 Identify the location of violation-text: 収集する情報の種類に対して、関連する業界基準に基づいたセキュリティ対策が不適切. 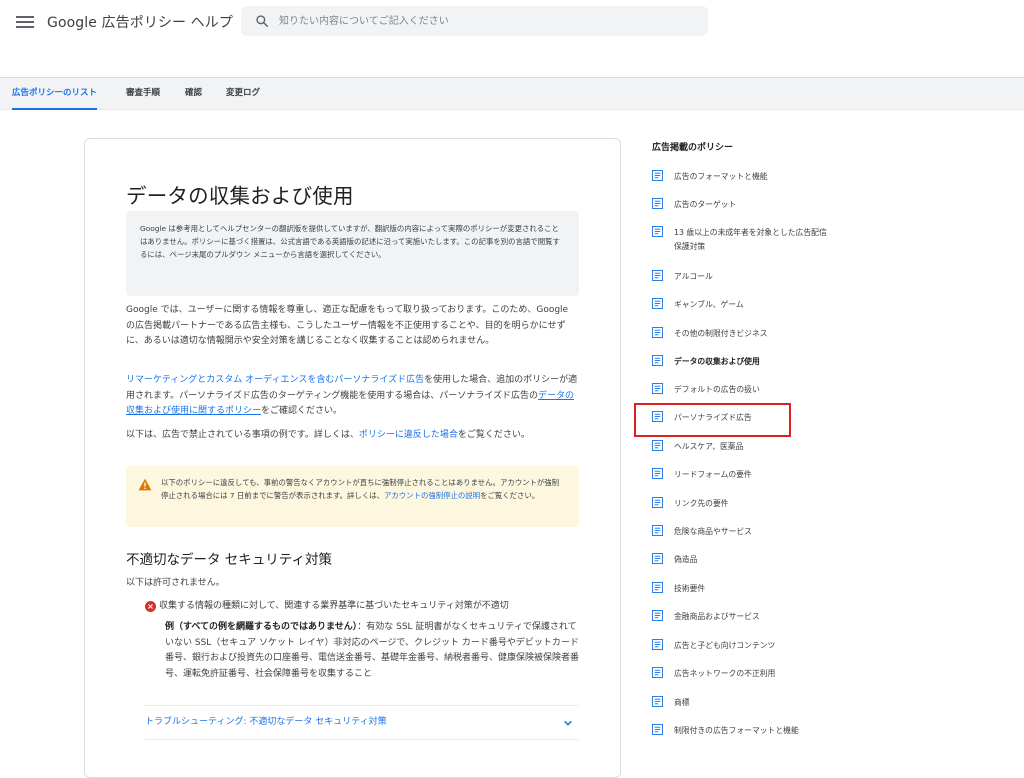
(334, 606).